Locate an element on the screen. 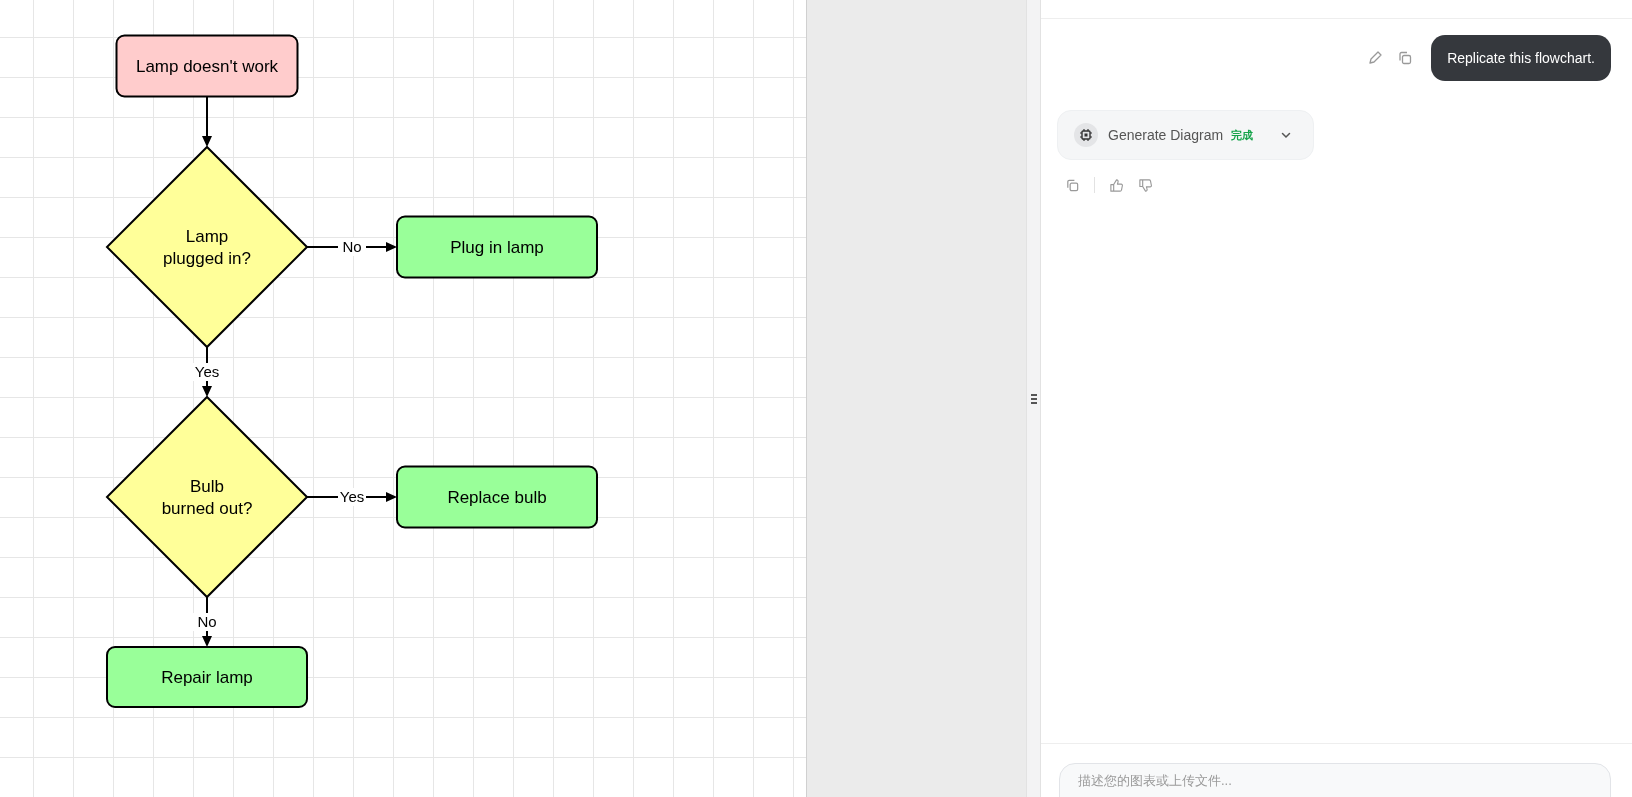 The image size is (1632, 797). node-label: Repair lamp is located at coordinates (207, 677).